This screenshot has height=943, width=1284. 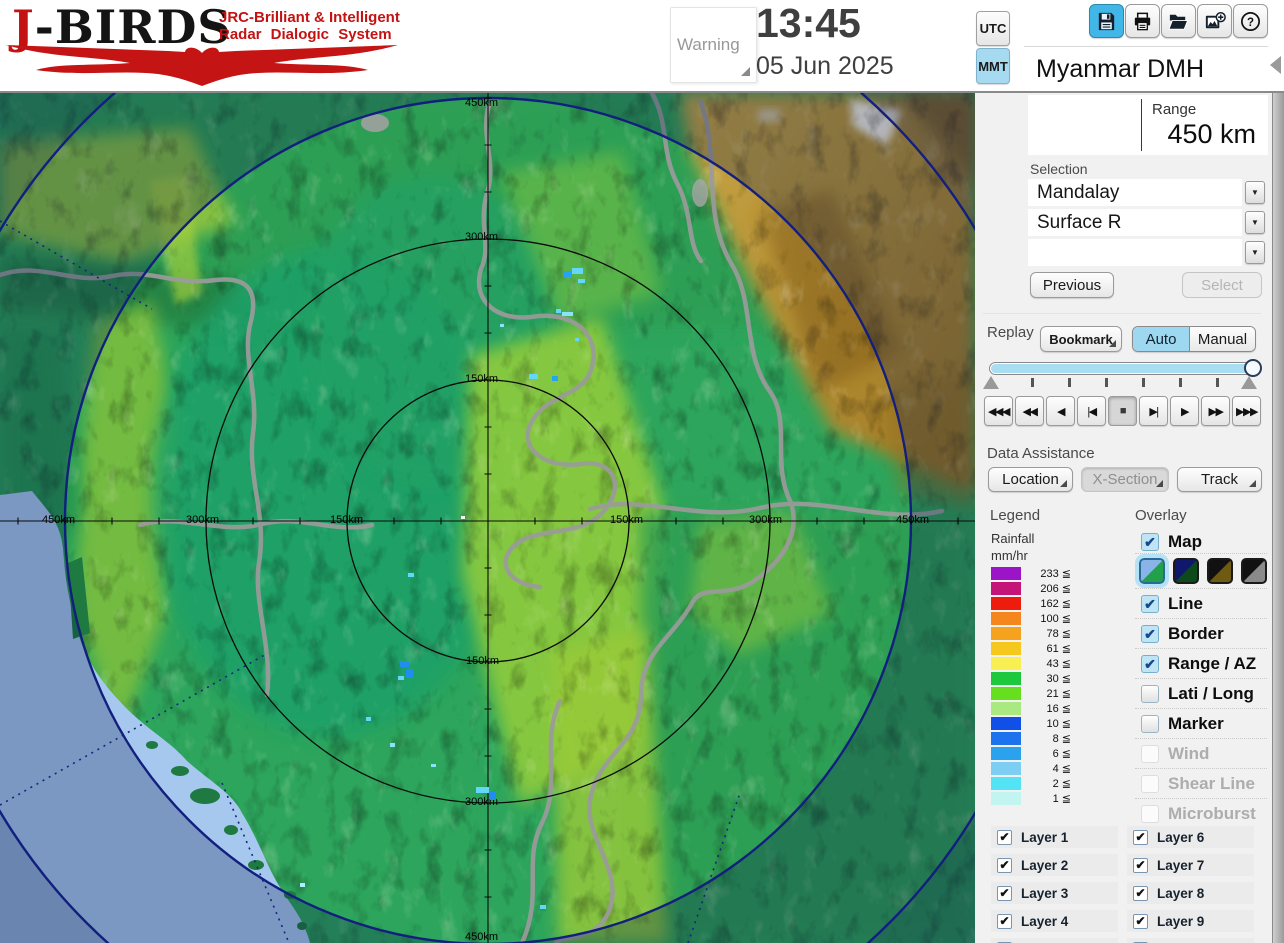 I want to click on layer-row: ✔ Layer 1, so click(x=1054, y=837).